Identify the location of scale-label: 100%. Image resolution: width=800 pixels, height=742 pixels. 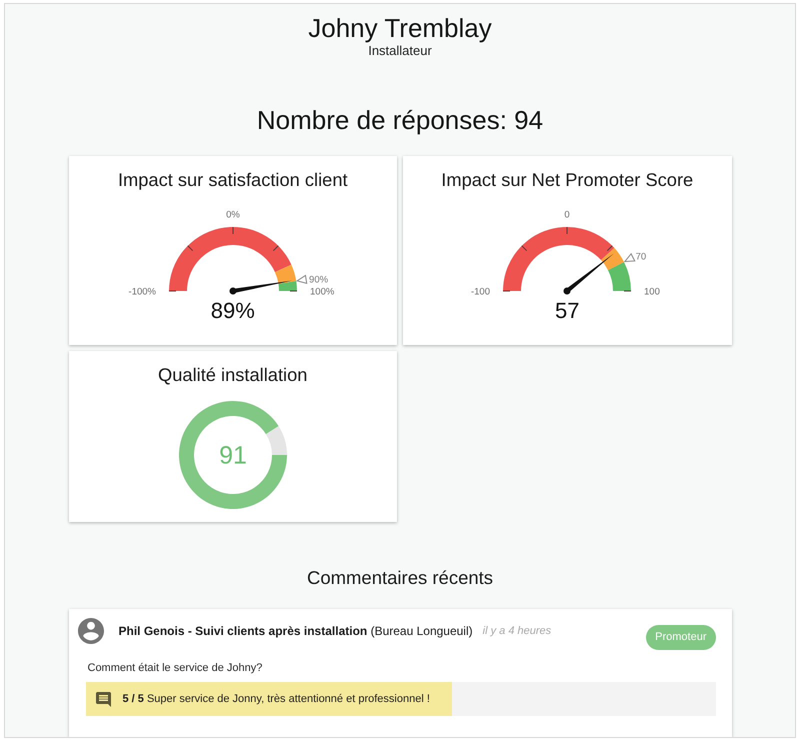
(322, 292).